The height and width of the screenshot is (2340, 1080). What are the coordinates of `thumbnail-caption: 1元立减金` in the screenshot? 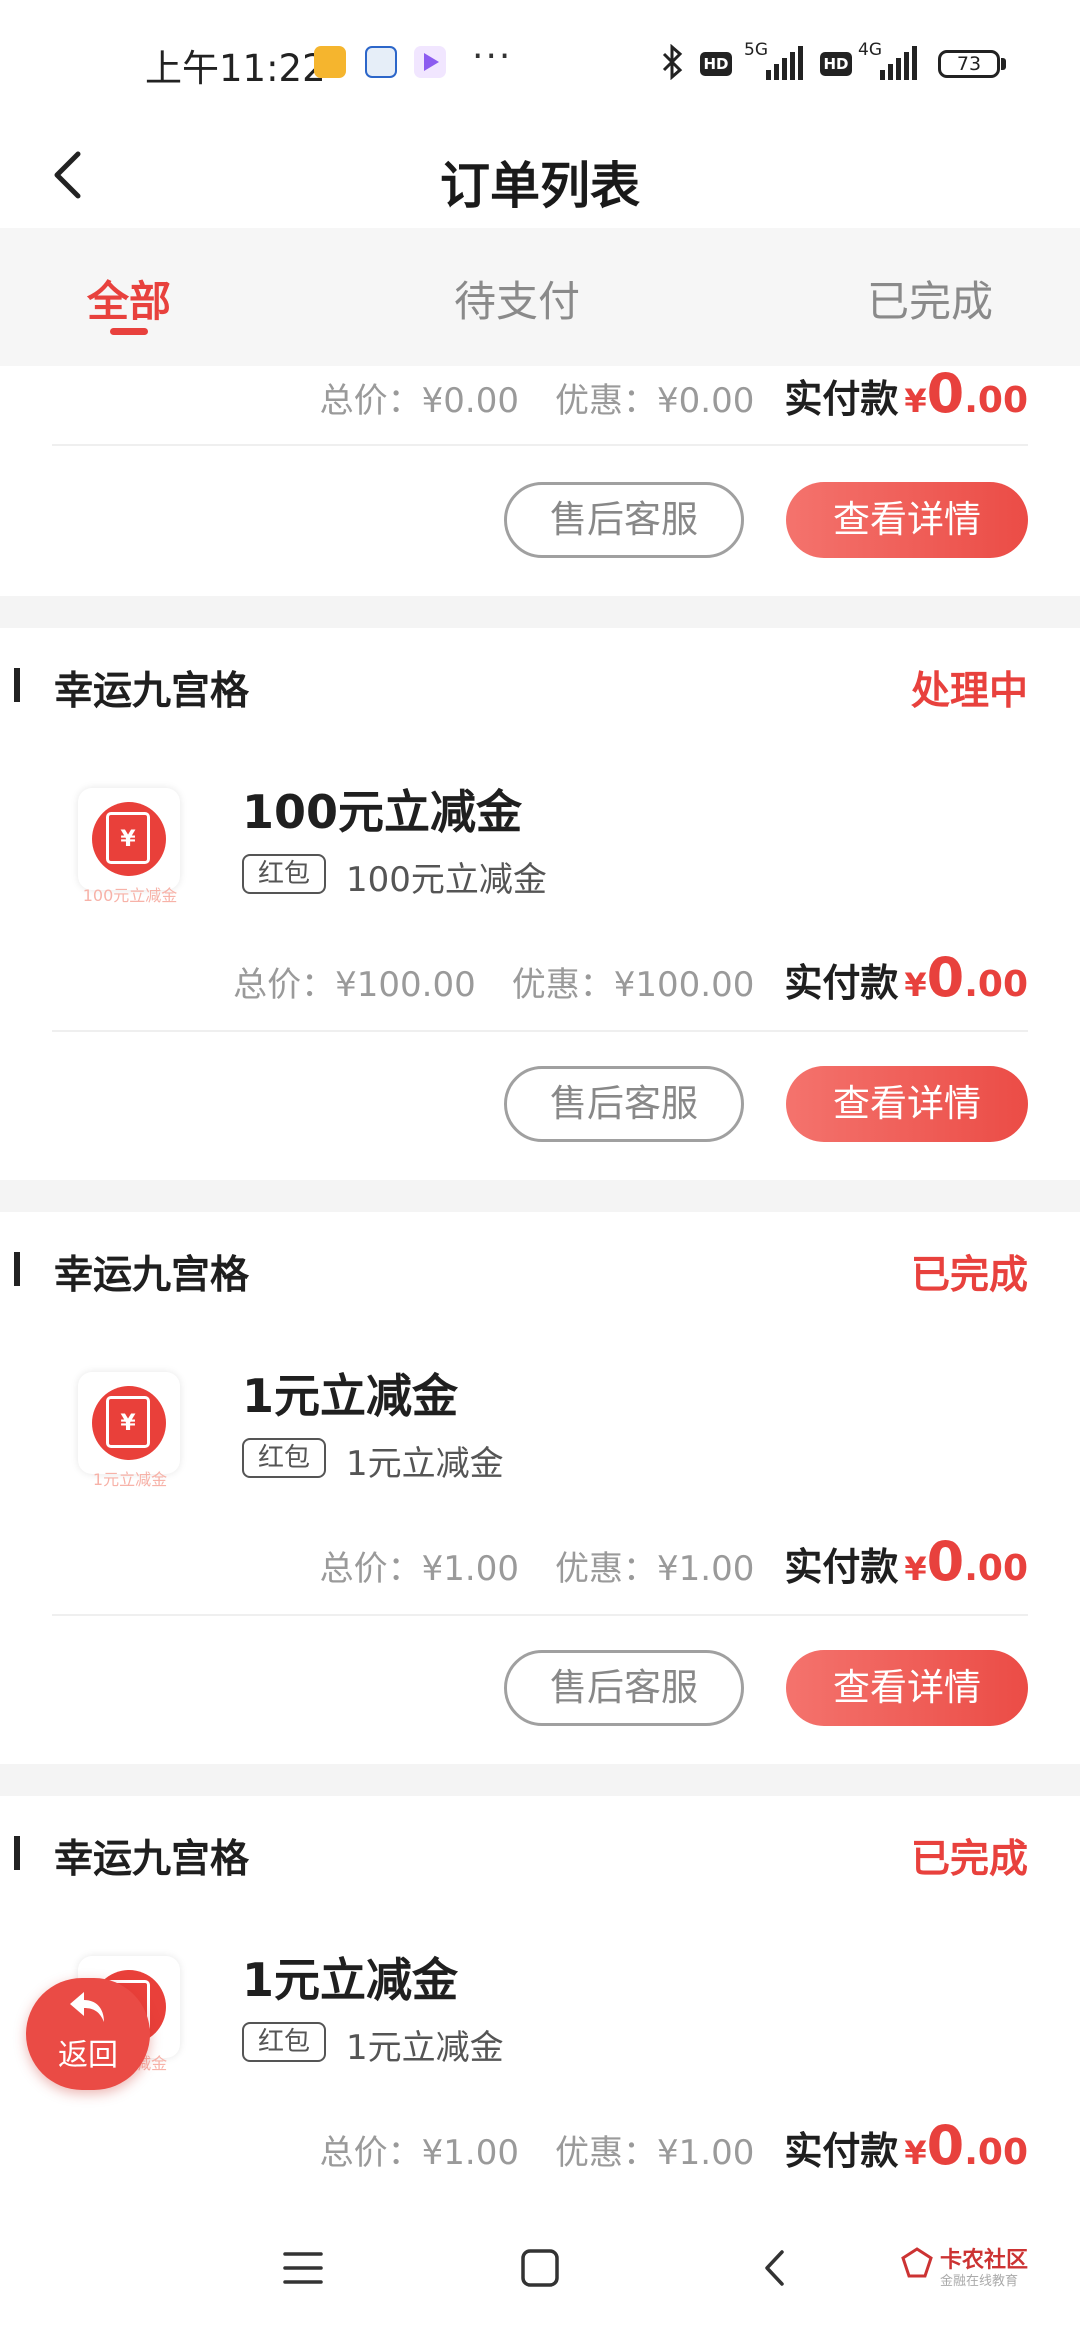 It's located at (130, 1479).